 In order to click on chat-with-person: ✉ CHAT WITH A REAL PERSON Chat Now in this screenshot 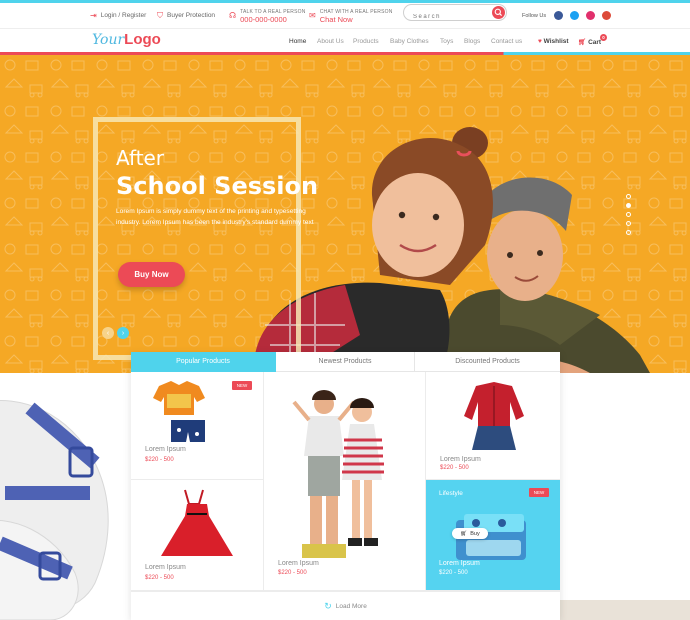, I will do `click(351, 15)`.